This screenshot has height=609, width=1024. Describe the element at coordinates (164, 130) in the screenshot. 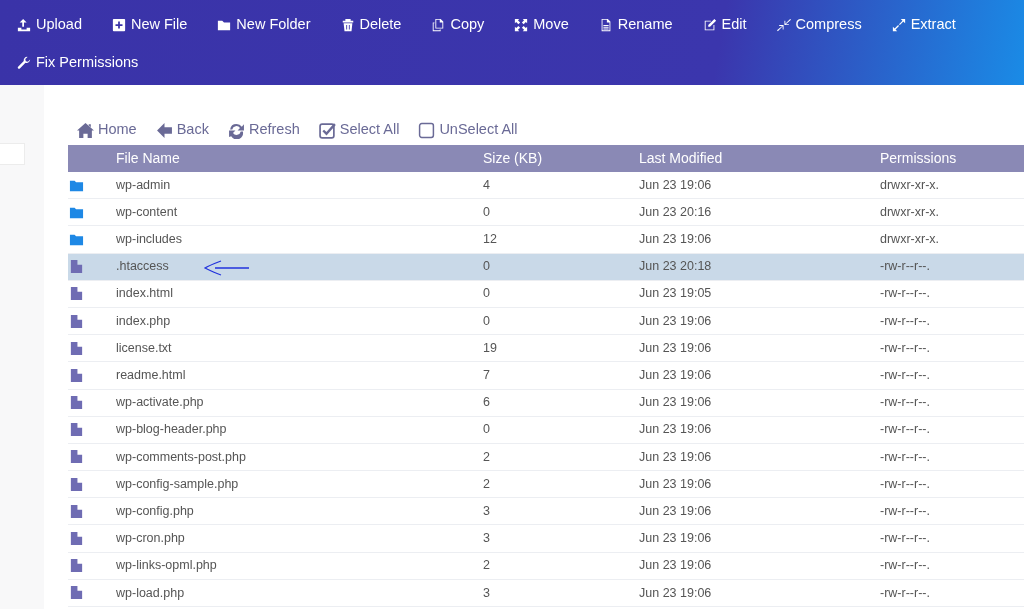

I see `back-arrow-icon` at that location.